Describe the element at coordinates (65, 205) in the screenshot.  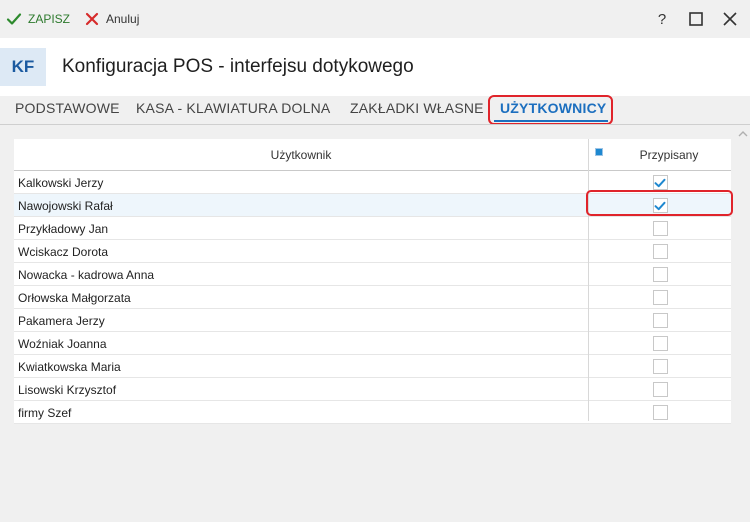
I see `user-name-cell: Nawojowski Rafał` at that location.